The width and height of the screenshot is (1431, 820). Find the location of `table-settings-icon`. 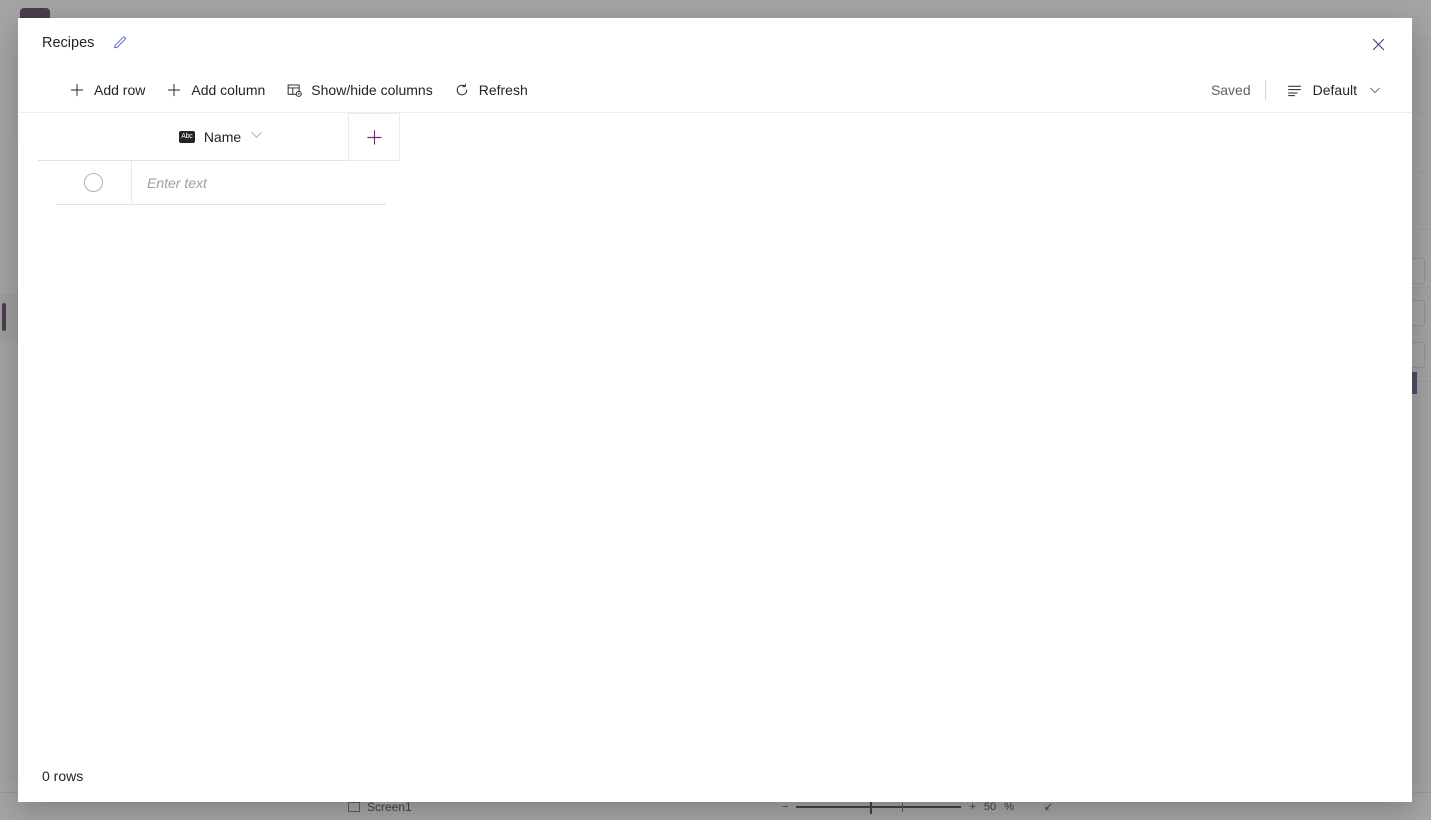

table-settings-icon is located at coordinates (294, 90).